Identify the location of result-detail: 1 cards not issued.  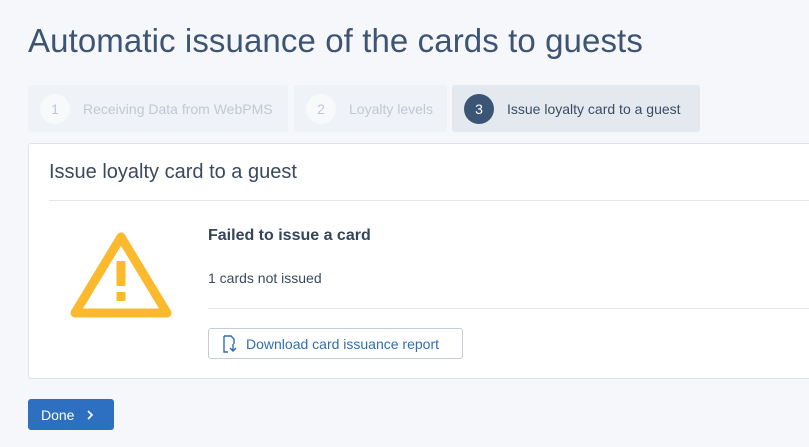
(265, 278).